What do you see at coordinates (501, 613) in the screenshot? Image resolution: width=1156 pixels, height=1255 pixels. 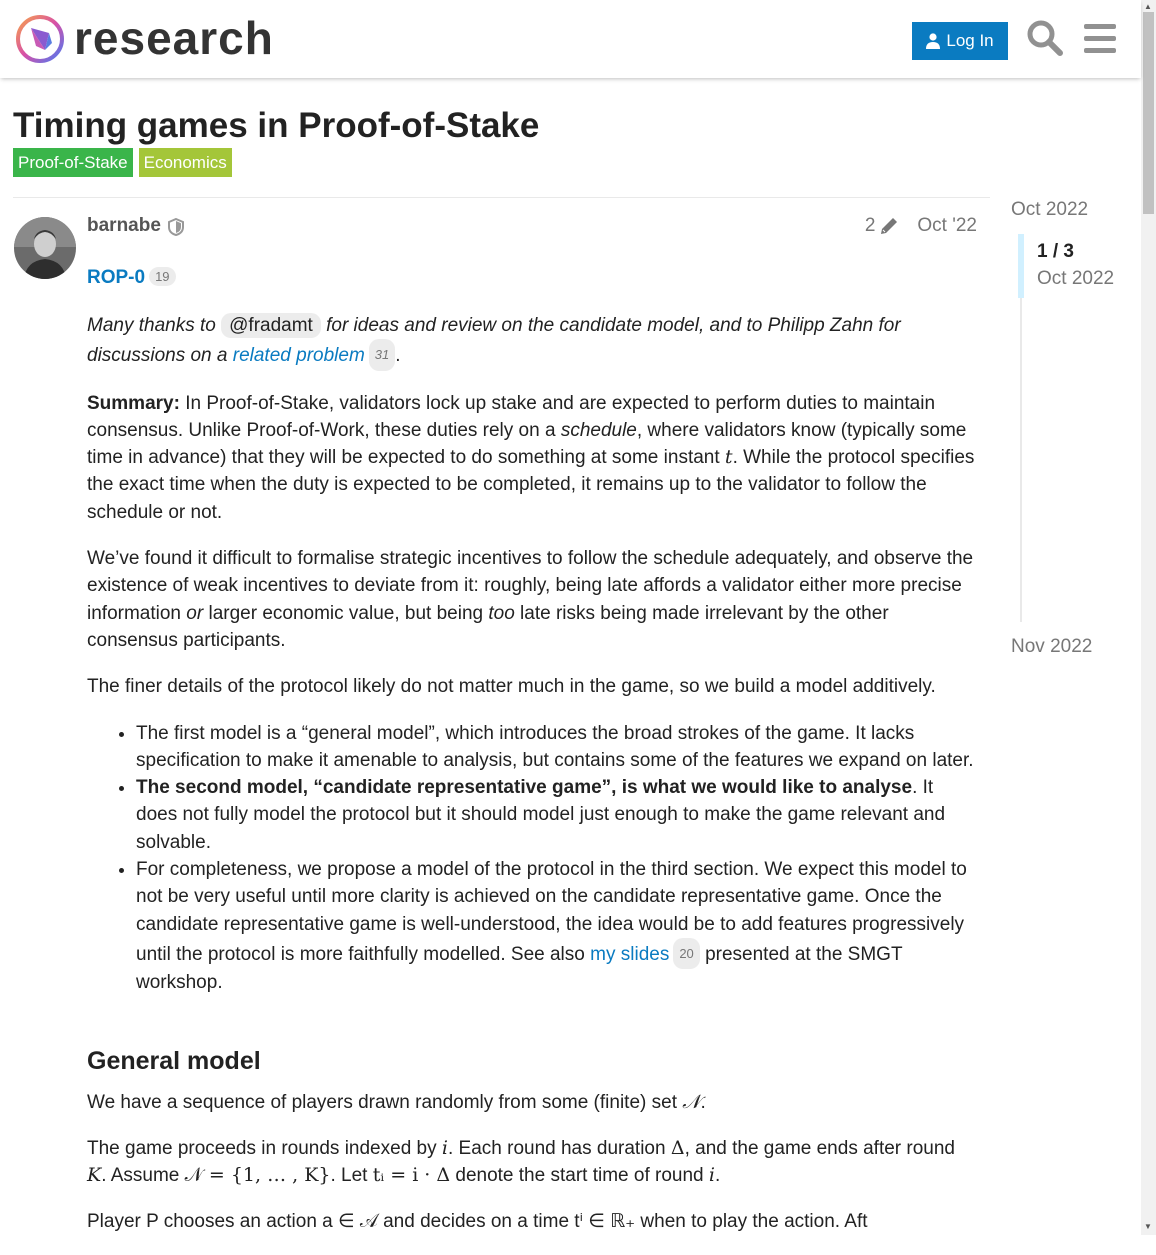 I see `incentives-em-too: too` at bounding box center [501, 613].